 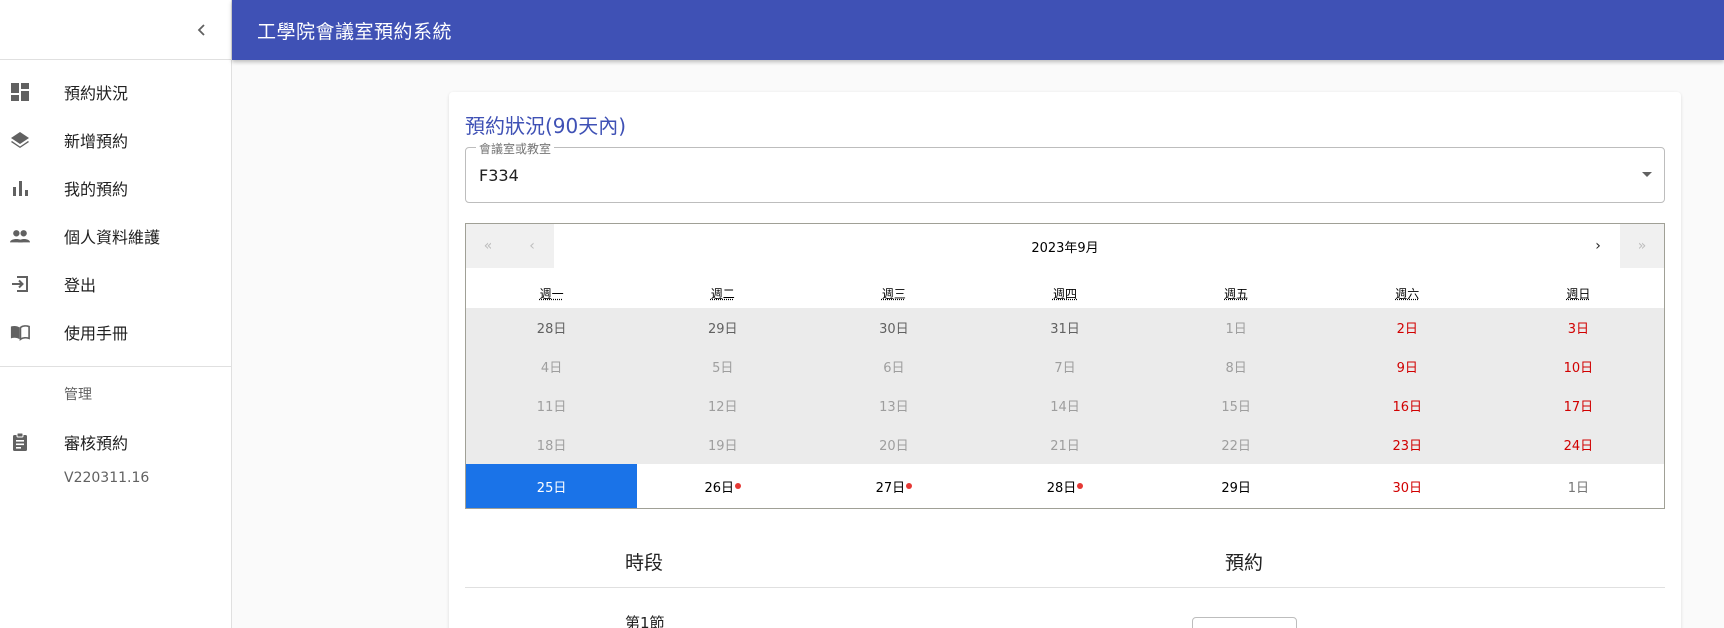 I want to click on version-label: V220311.16, so click(x=107, y=478).